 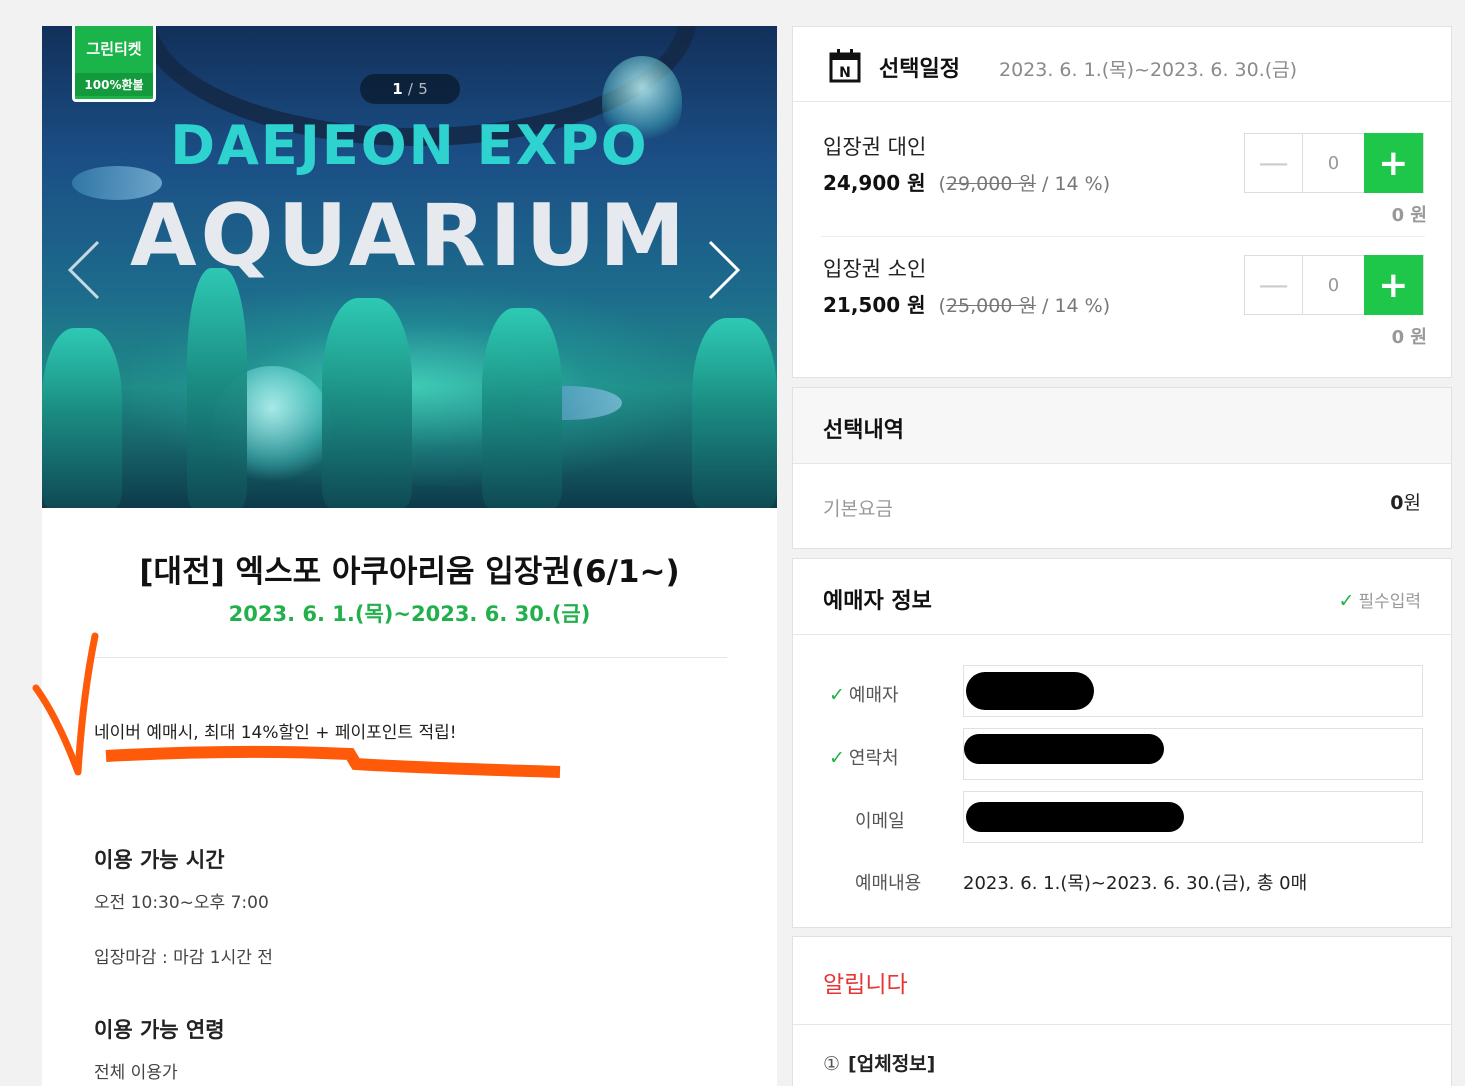 What do you see at coordinates (183, 958) in the screenshot?
I see `closing-text: 입장마감 : 마감 1시간 전` at bounding box center [183, 958].